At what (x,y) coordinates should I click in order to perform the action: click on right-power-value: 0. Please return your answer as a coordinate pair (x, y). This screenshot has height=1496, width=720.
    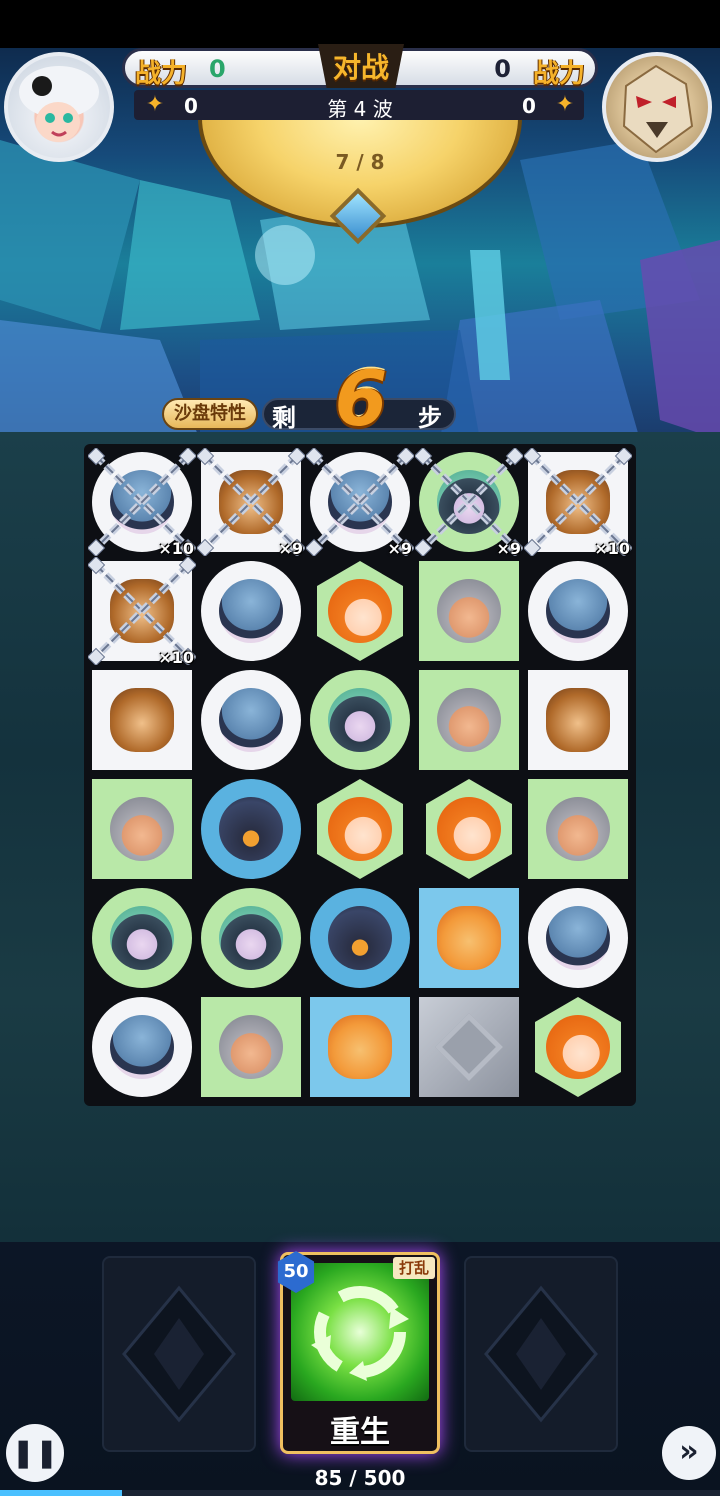
    Looking at the image, I should click on (502, 69).